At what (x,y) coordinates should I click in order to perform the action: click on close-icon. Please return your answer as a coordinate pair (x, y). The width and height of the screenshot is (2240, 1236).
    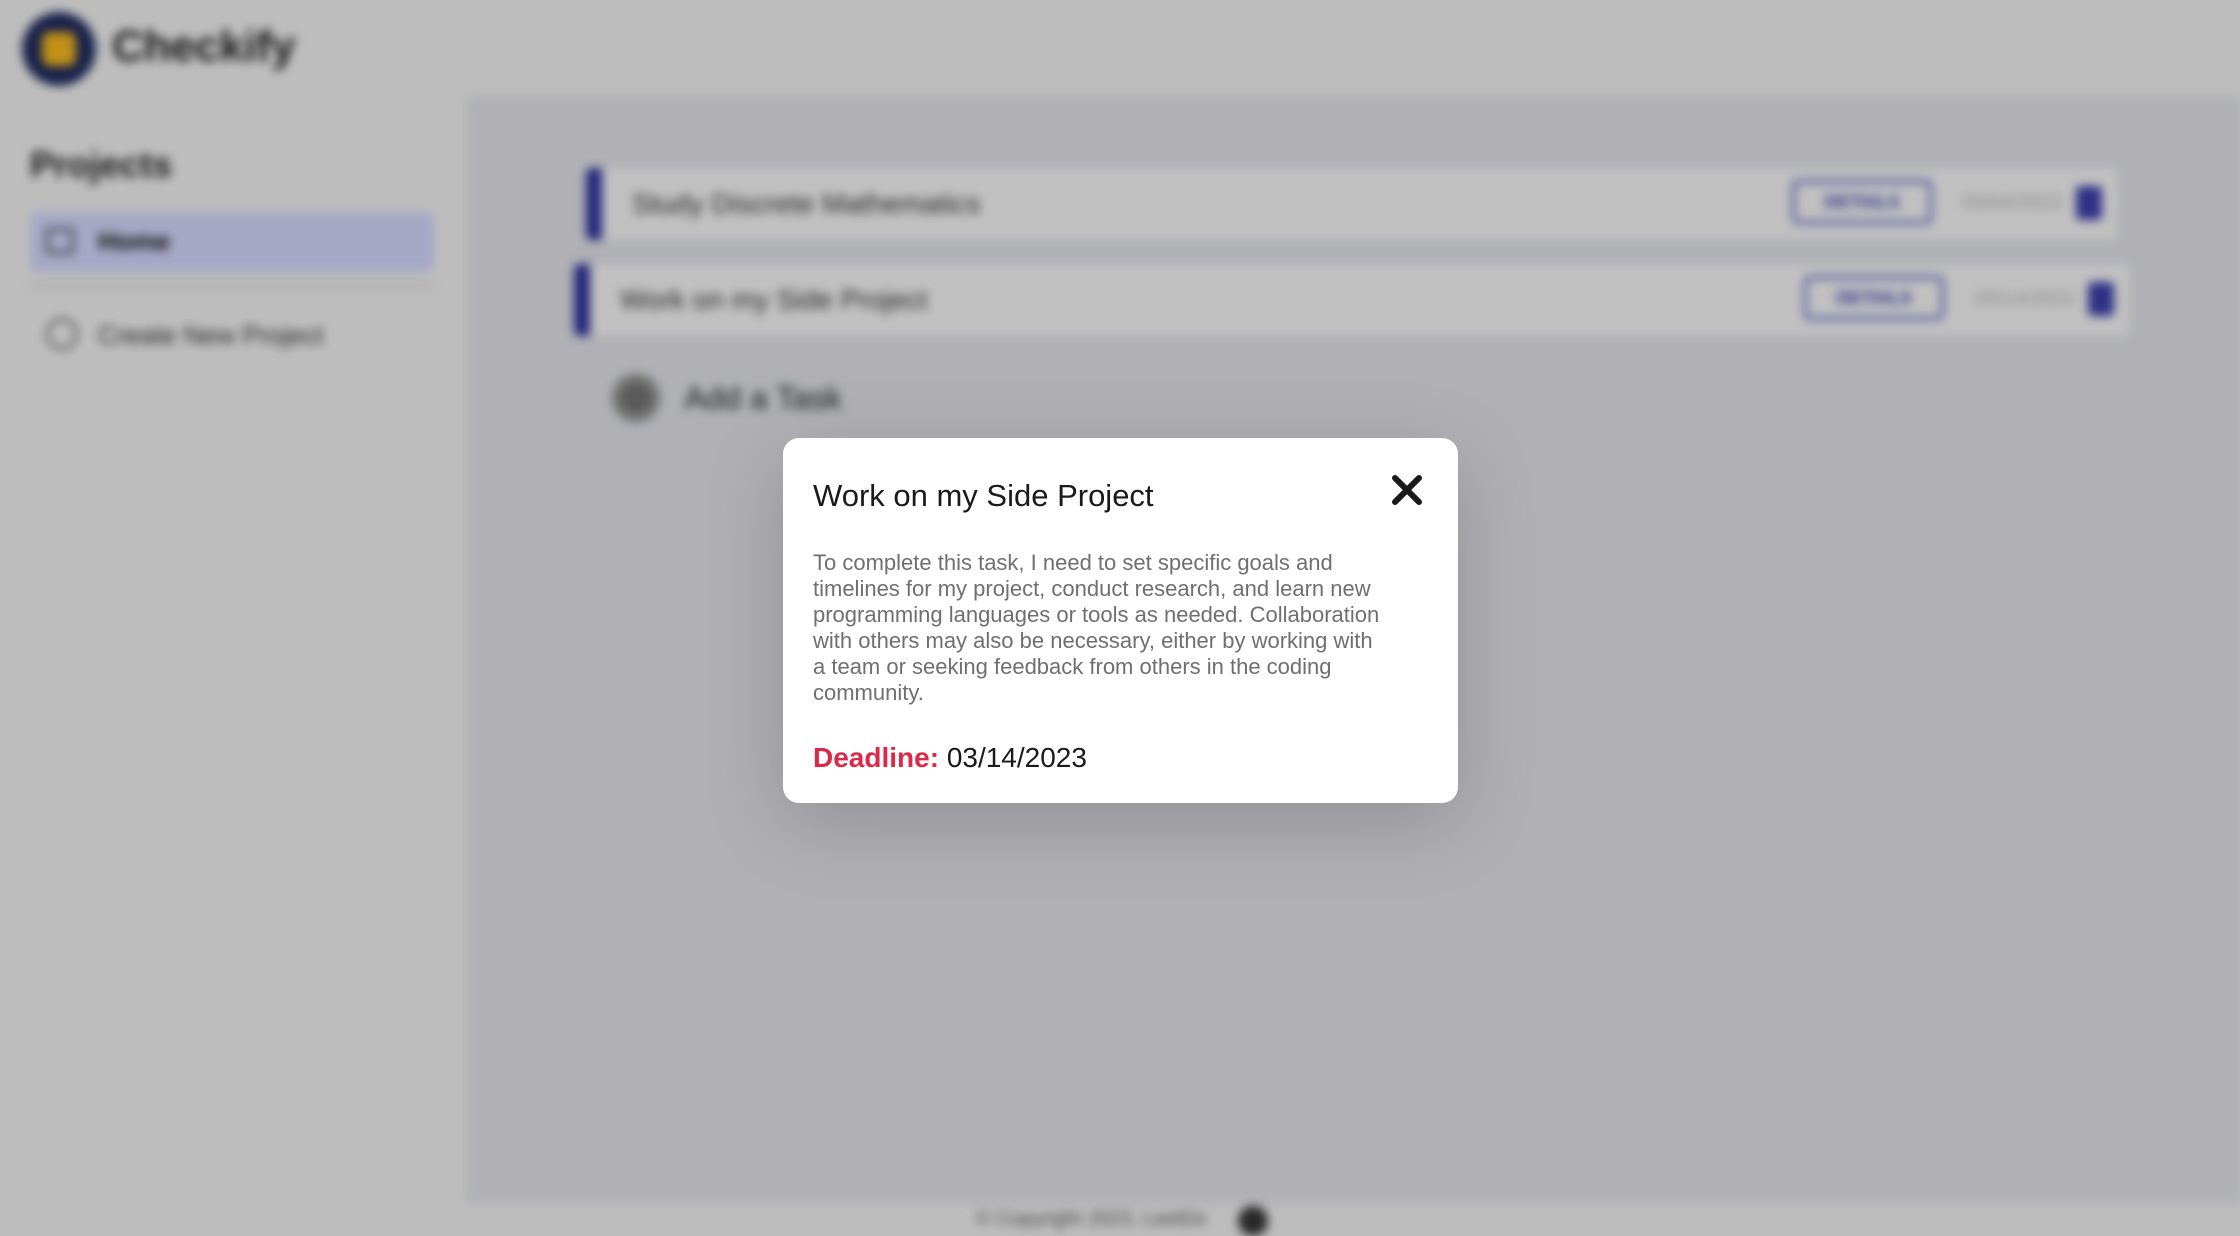
    Looking at the image, I should click on (1407, 490).